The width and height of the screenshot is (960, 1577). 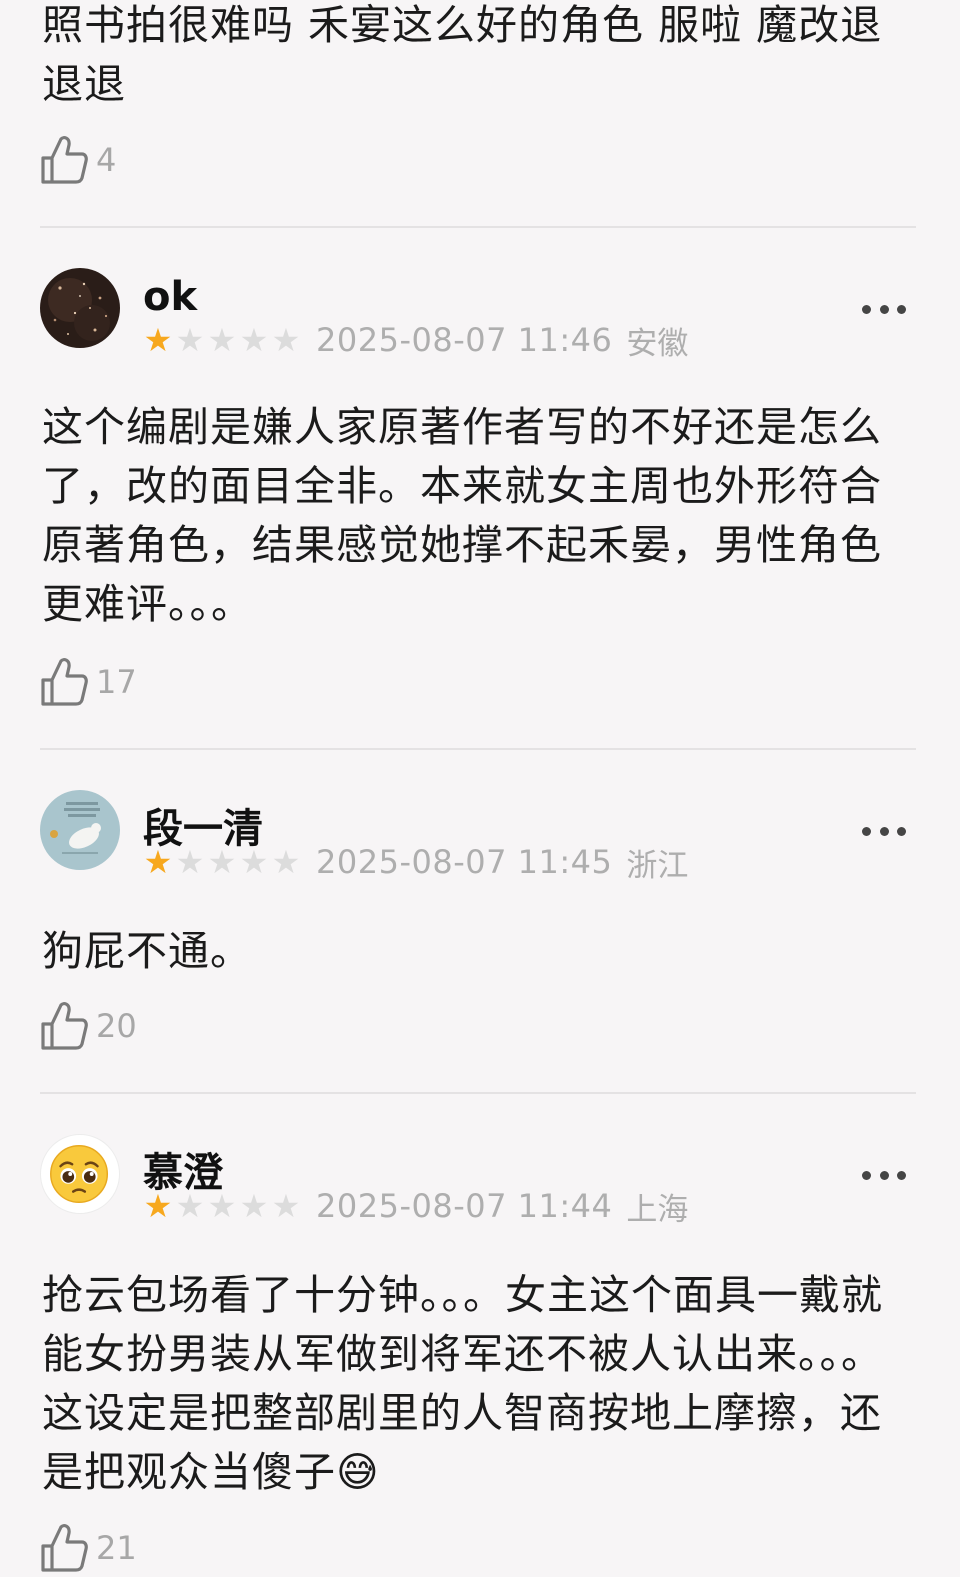 What do you see at coordinates (657, 343) in the screenshot?
I see `review-region: 安徽` at bounding box center [657, 343].